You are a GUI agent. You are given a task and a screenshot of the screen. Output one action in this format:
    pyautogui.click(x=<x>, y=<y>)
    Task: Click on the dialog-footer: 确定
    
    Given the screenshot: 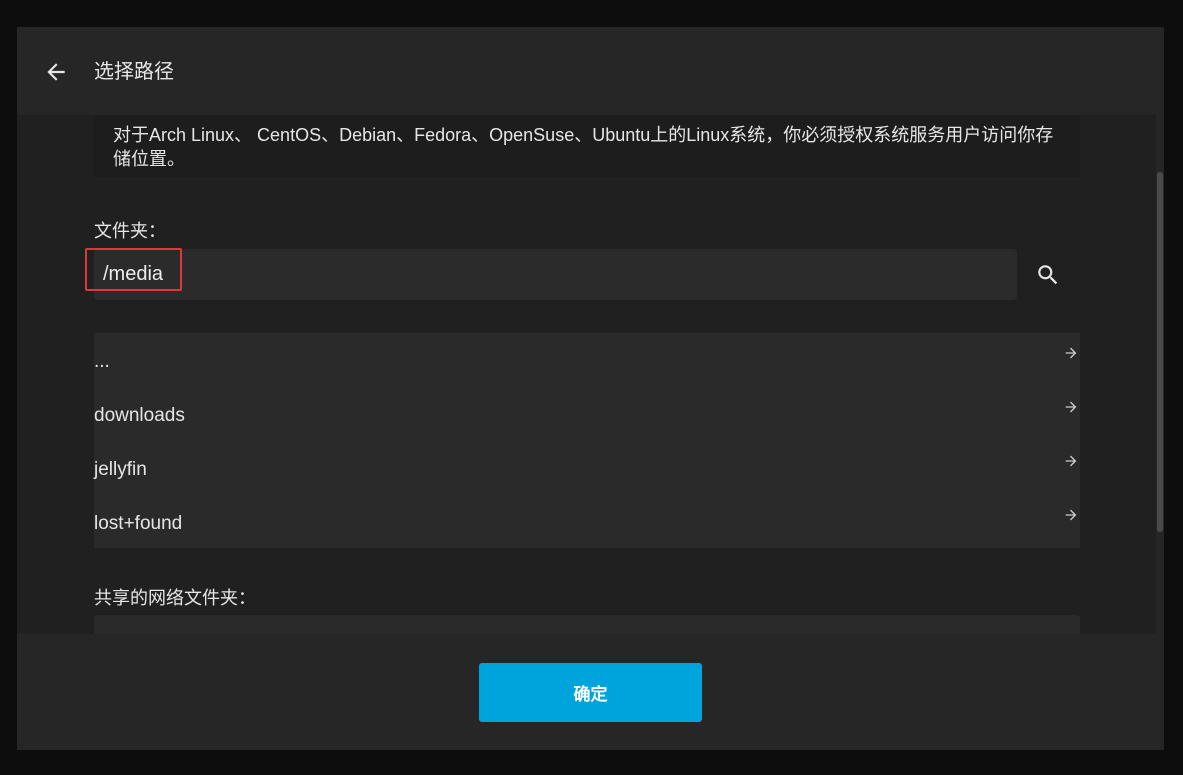 What is the action you would take?
    pyautogui.click(x=590, y=692)
    